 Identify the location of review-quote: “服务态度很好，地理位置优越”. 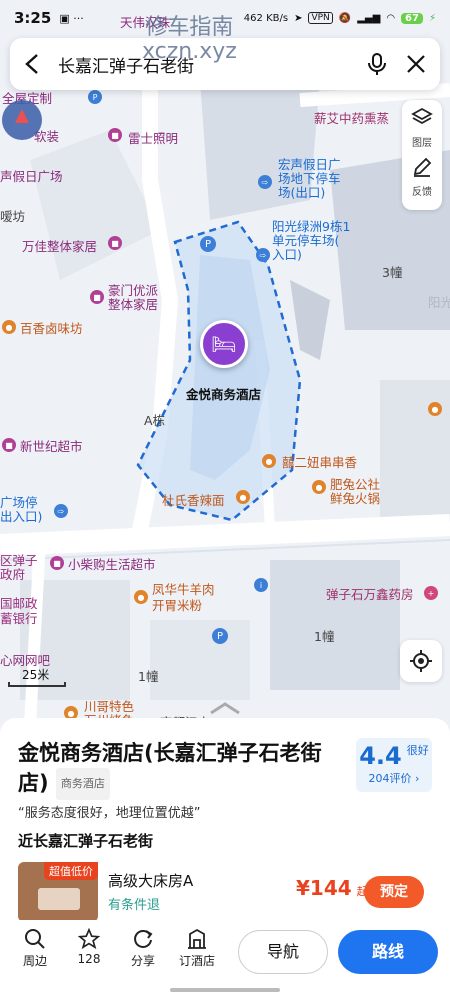
(109, 813).